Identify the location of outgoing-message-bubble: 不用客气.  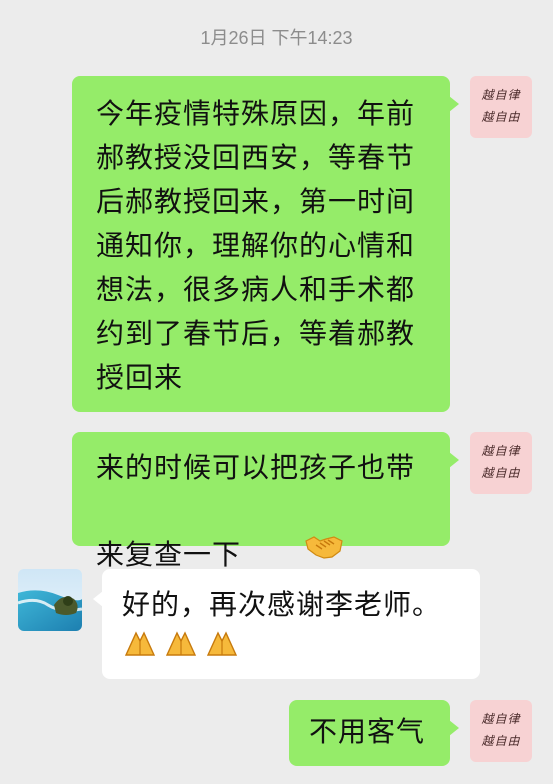
(374, 733).